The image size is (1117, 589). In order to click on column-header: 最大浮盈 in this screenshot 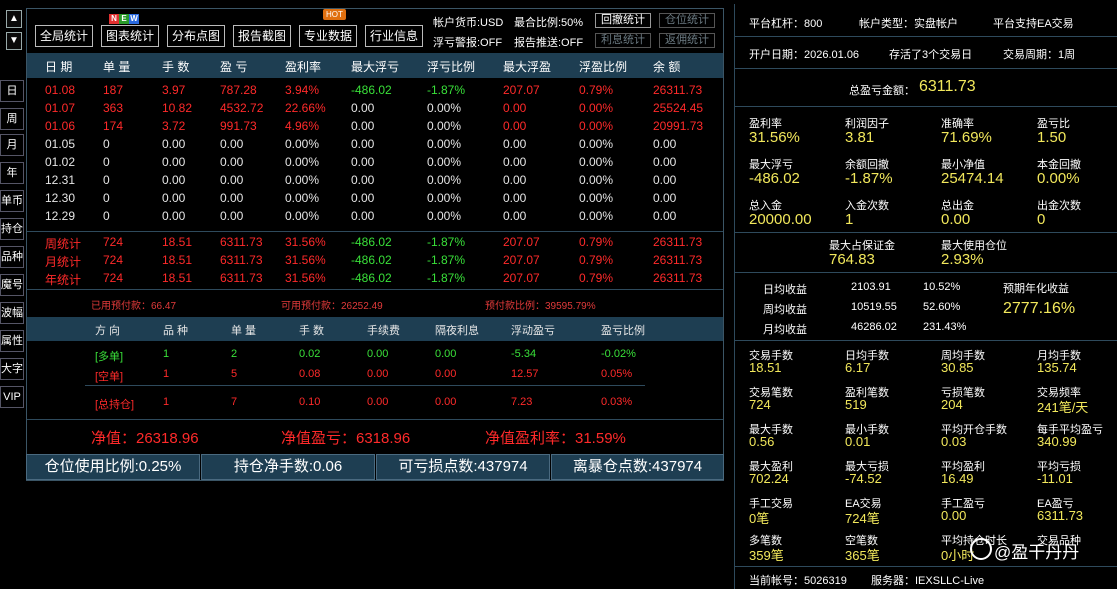, I will do `click(527, 67)`.